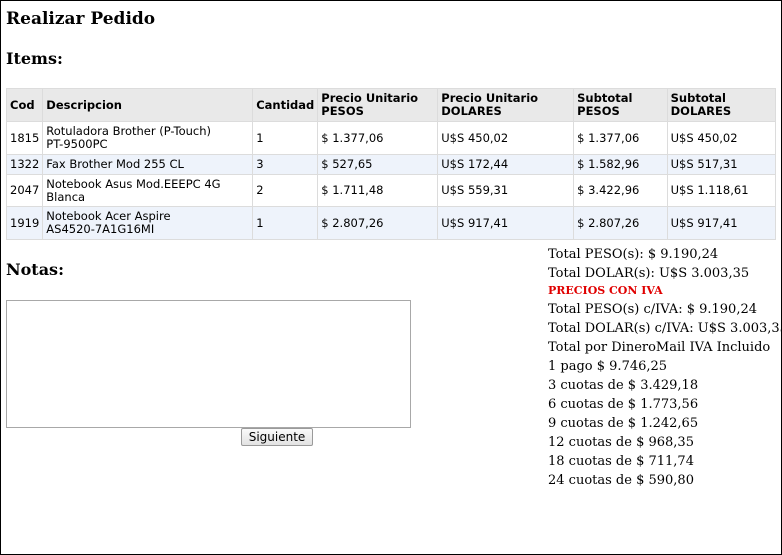 Image resolution: width=782 pixels, height=555 pixels. What do you see at coordinates (620, 138) in the screenshot?
I see `cell-subtotal-pesos: $ 1.377,06` at bounding box center [620, 138].